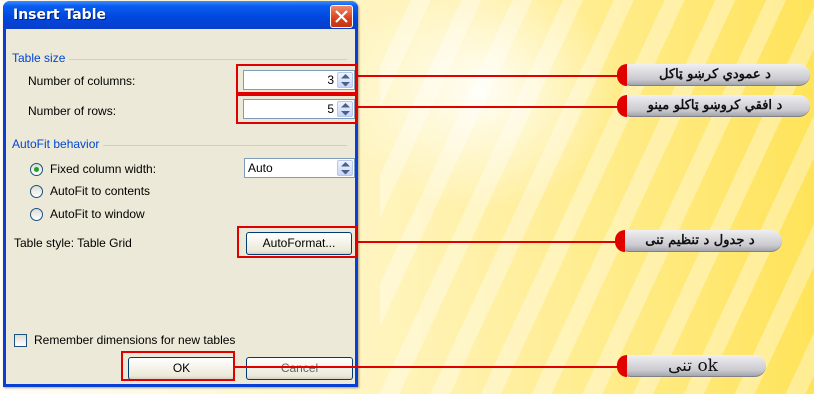 Image resolution: width=814 pixels, height=394 pixels. What do you see at coordinates (103, 169) in the screenshot?
I see `fixed-width-label: Fixed column width:` at bounding box center [103, 169].